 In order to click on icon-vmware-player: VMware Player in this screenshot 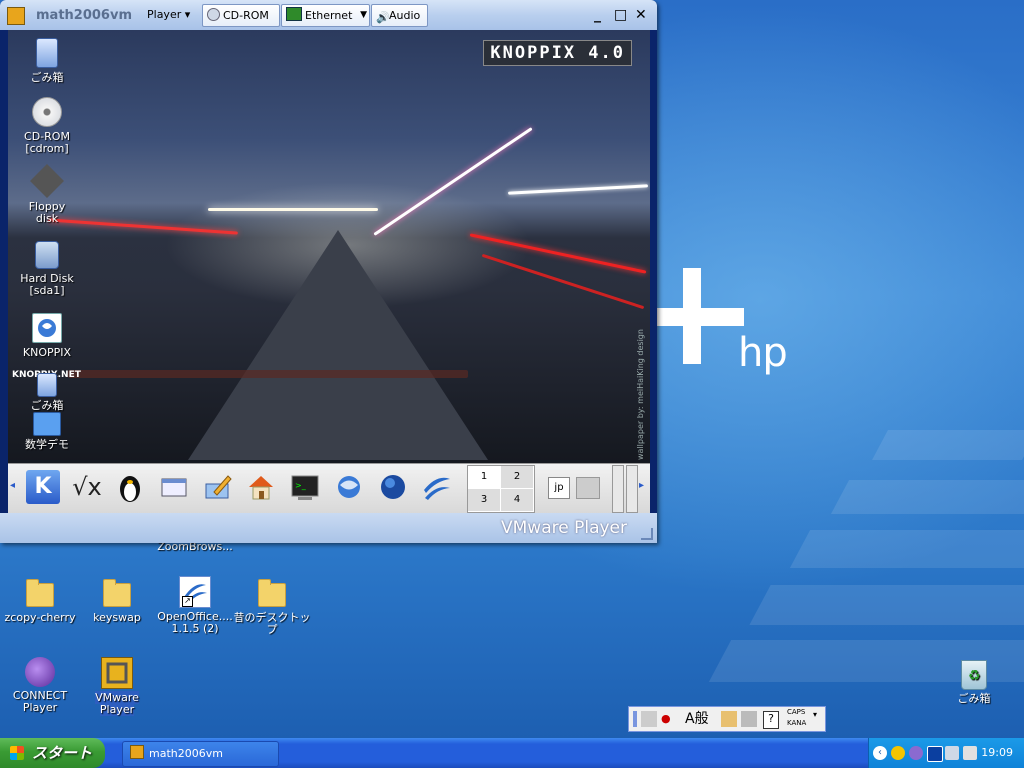, I will do `click(117, 686)`.